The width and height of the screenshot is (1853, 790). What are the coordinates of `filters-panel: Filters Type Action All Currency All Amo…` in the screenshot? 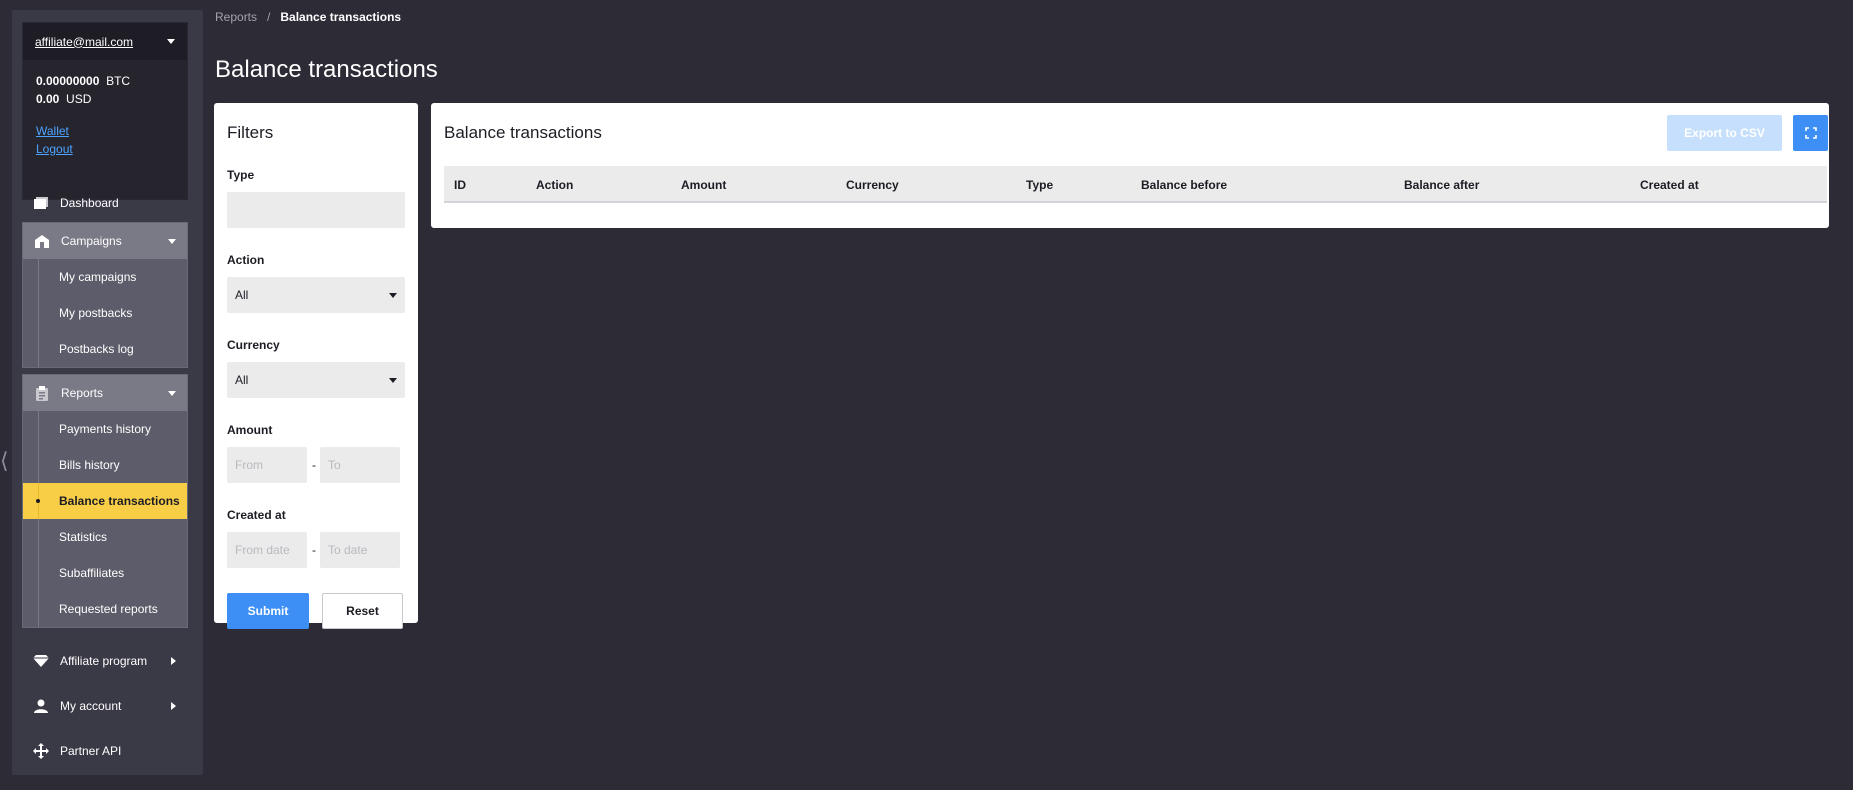 It's located at (316, 366).